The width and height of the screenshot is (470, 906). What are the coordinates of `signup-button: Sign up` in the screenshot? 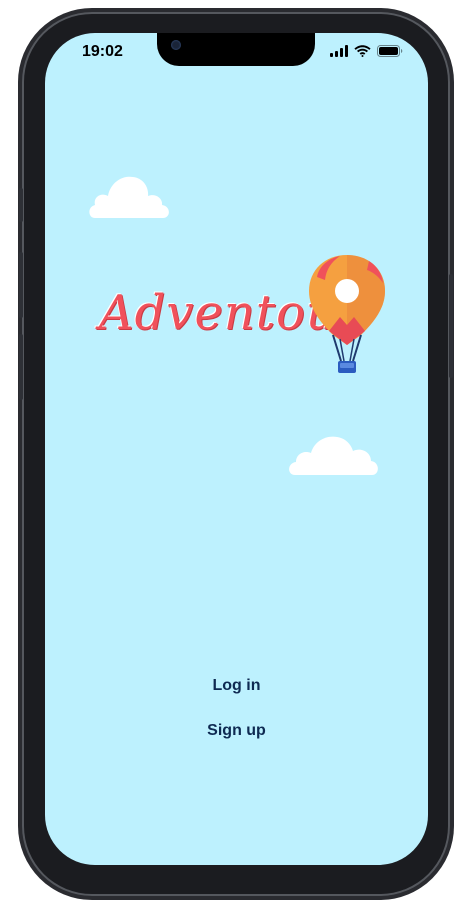 It's located at (236, 731).